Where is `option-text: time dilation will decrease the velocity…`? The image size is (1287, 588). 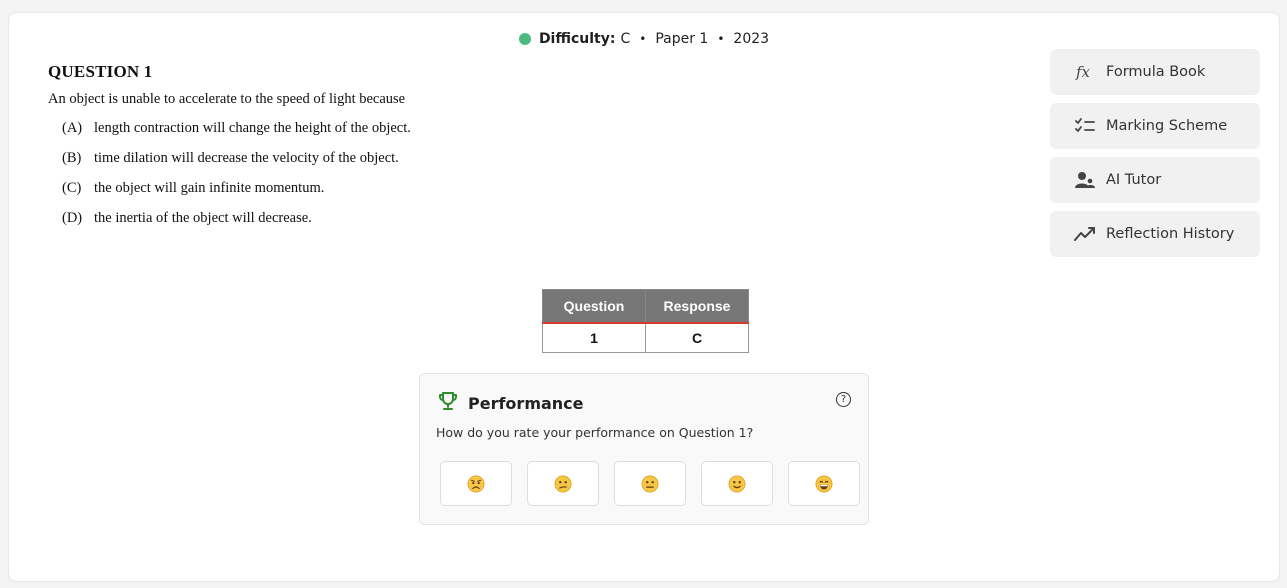
option-text: time dilation will decrease the velocity… is located at coordinates (246, 158).